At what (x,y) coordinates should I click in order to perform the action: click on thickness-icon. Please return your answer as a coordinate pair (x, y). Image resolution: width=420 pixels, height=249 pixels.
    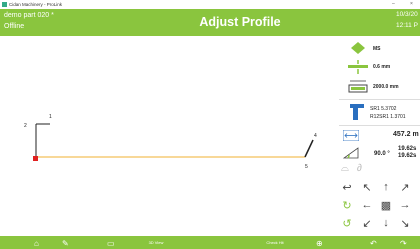
    Looking at the image, I should click on (358, 67).